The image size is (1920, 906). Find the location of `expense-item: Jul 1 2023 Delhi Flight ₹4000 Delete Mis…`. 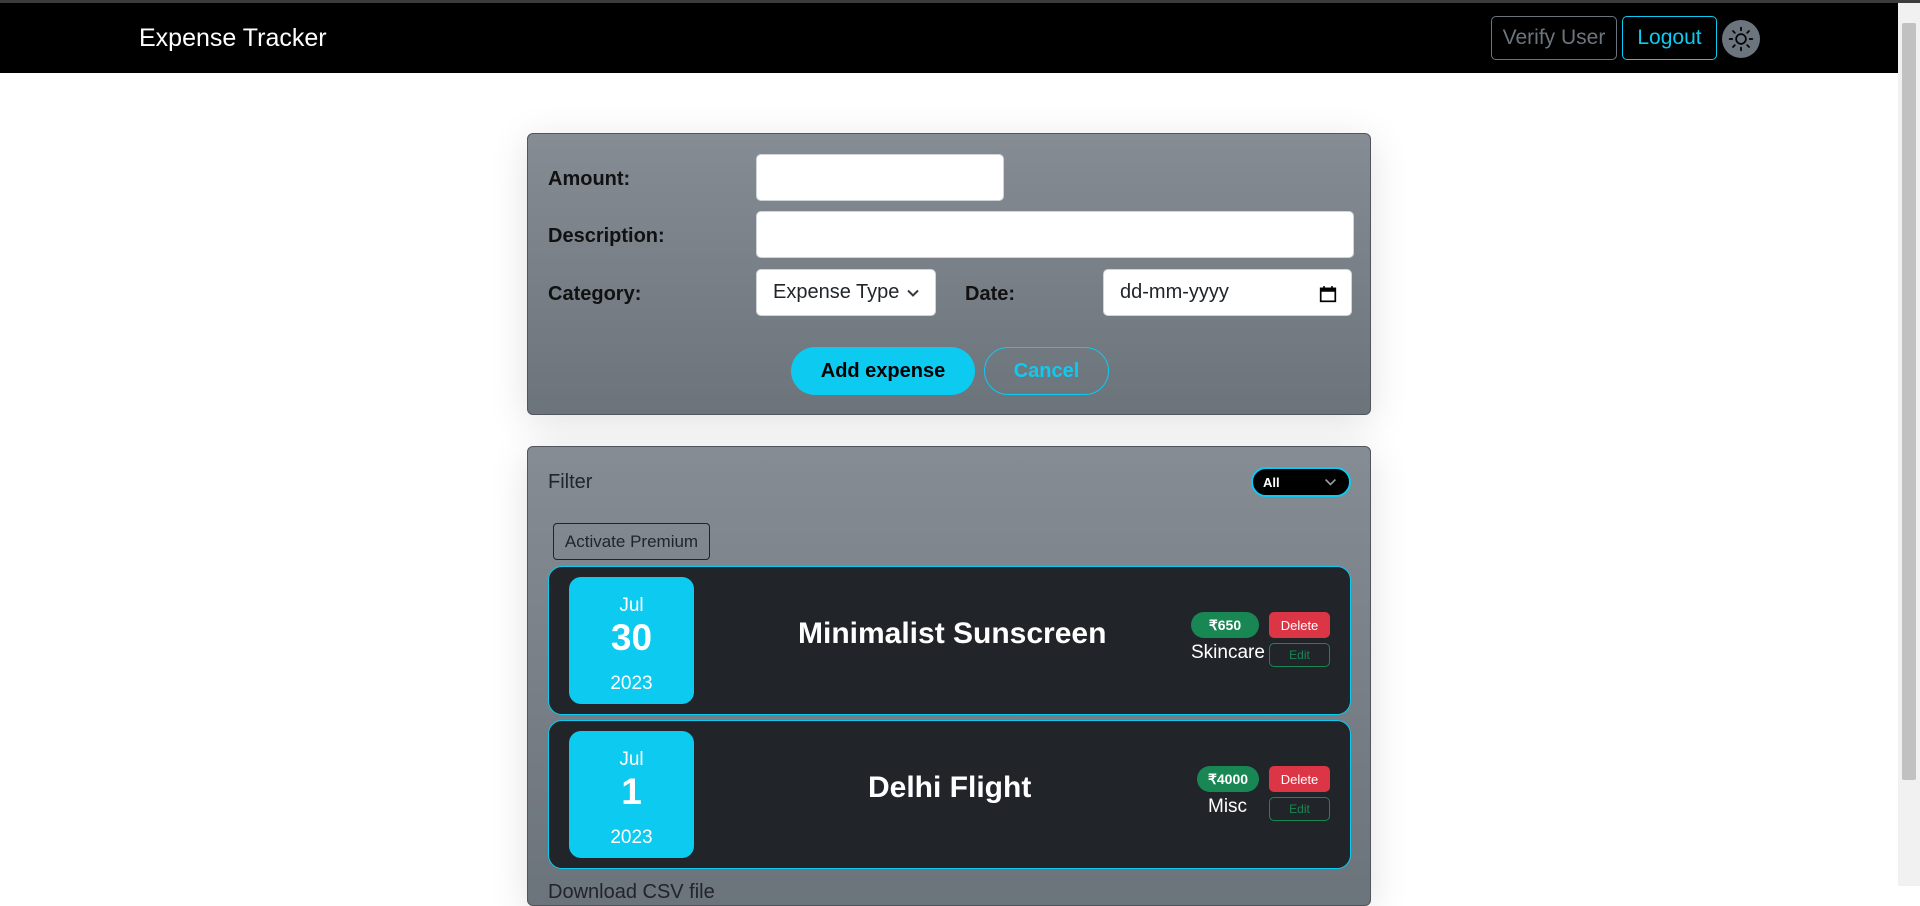

expense-item: Jul 1 2023 Delhi Flight ₹4000 Delete Mis… is located at coordinates (949, 794).